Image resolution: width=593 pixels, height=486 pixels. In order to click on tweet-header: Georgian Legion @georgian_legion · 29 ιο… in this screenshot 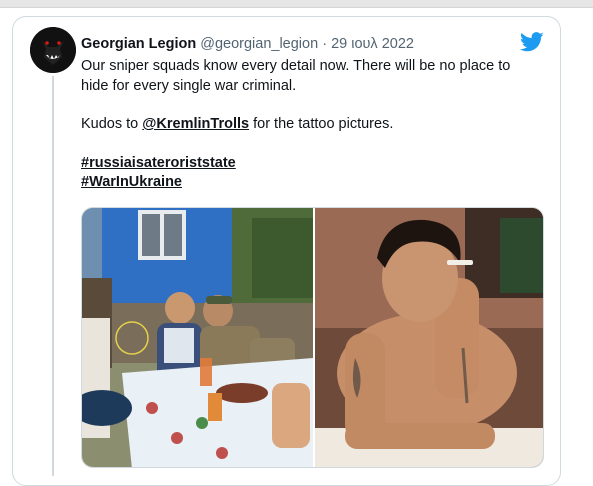, I will do `click(247, 44)`.